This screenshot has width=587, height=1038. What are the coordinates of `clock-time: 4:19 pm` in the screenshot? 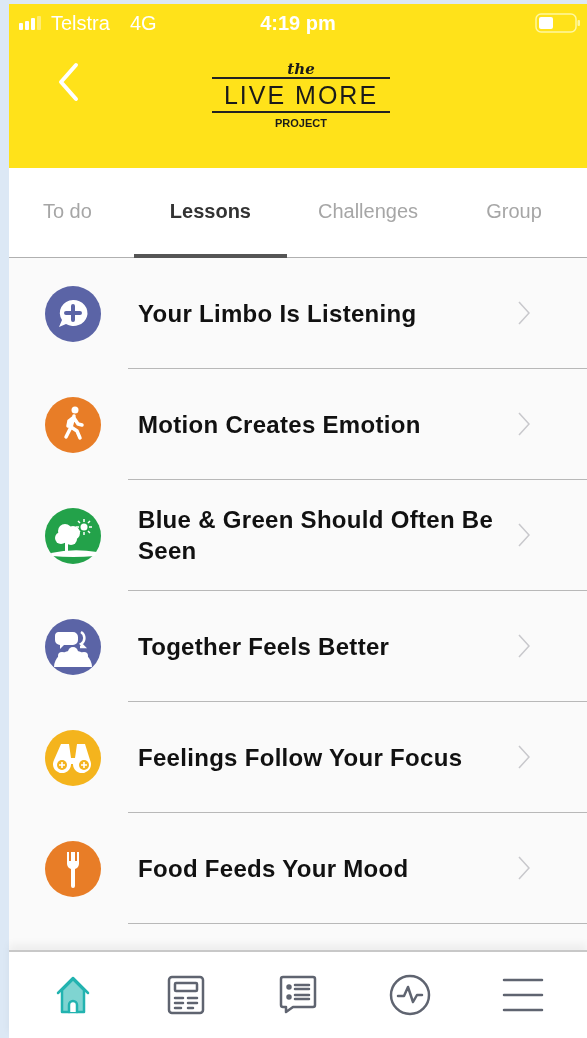 It's located at (298, 23).